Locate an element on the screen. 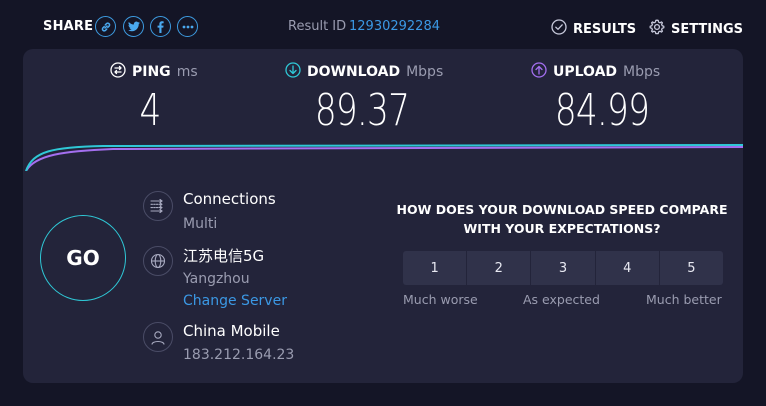 This screenshot has height=406, width=766. upload-header: UPLOAD Mbps is located at coordinates (606, 72).